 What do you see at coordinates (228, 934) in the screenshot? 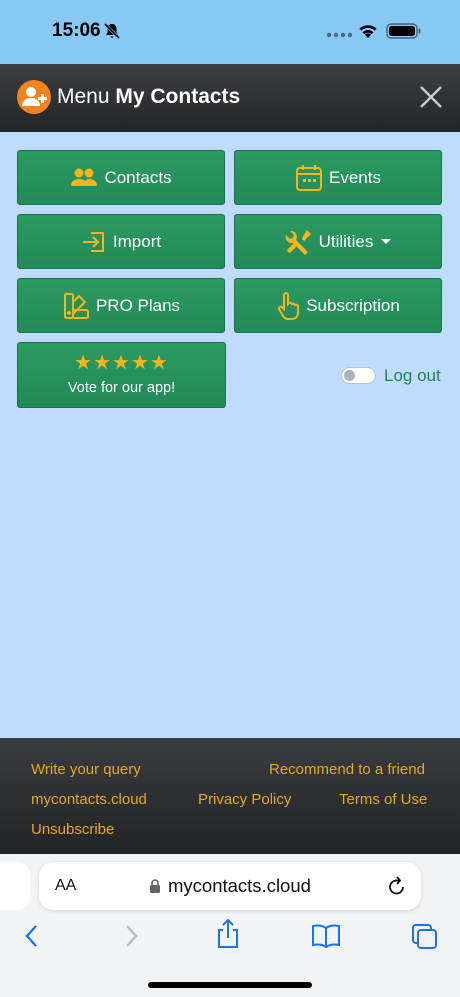
I see `share-icon` at bounding box center [228, 934].